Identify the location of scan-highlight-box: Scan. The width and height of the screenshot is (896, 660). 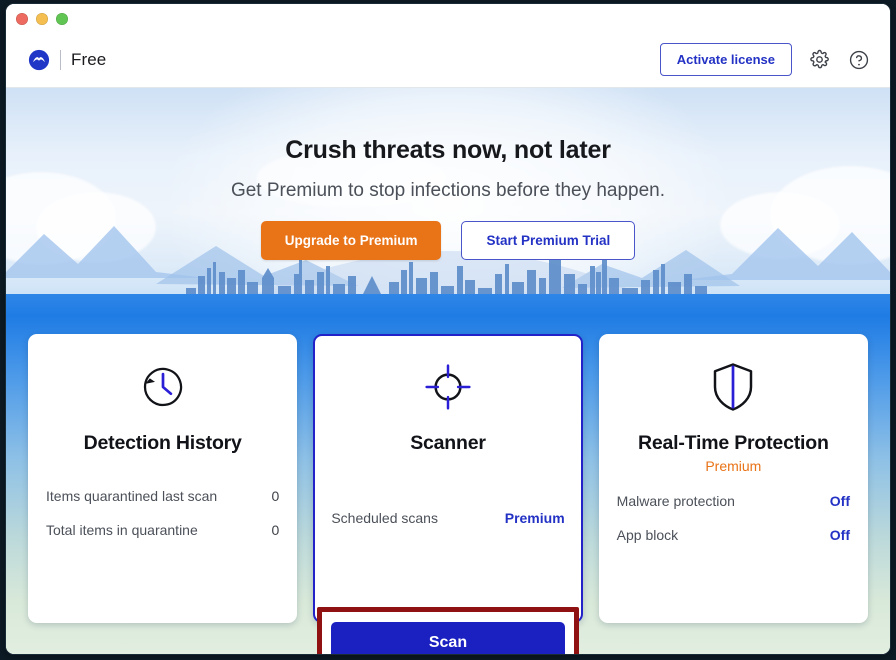
(447, 630).